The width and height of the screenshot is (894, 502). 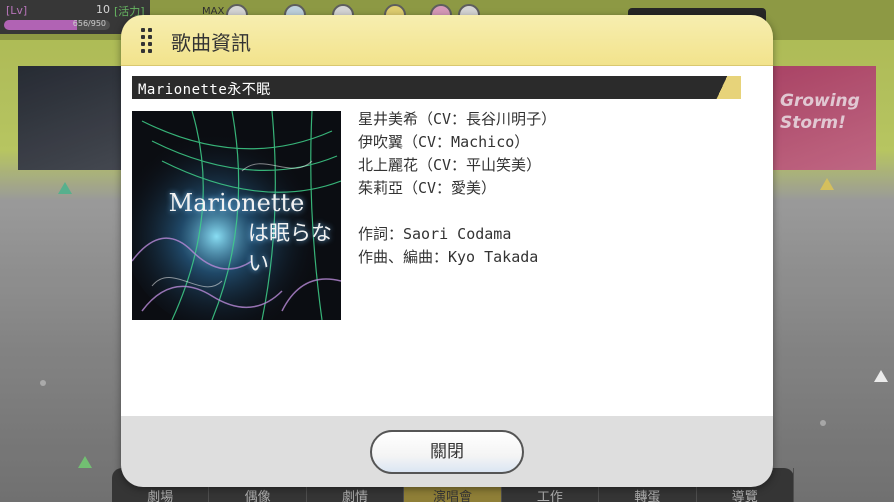 What do you see at coordinates (427, 188) in the screenshot?
I see `singer-credit: 茱莉亞（CV：愛美）` at bounding box center [427, 188].